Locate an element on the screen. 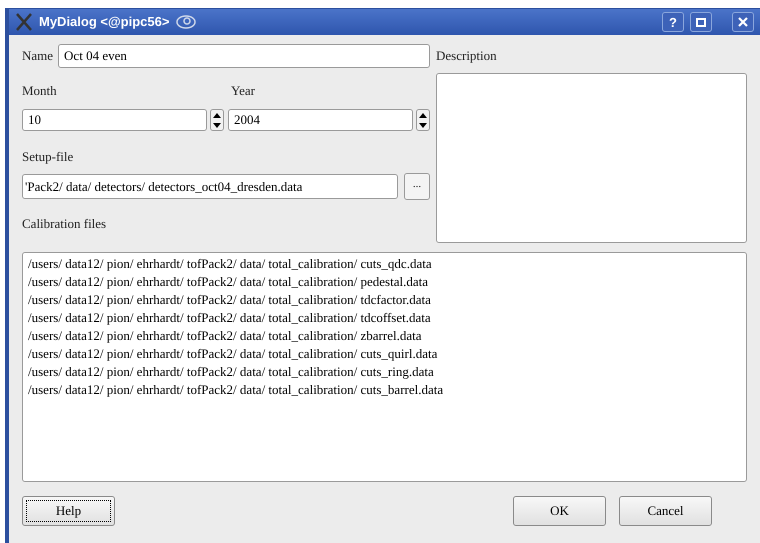 This screenshot has width=760, height=543. spin-field: 10 is located at coordinates (114, 120).